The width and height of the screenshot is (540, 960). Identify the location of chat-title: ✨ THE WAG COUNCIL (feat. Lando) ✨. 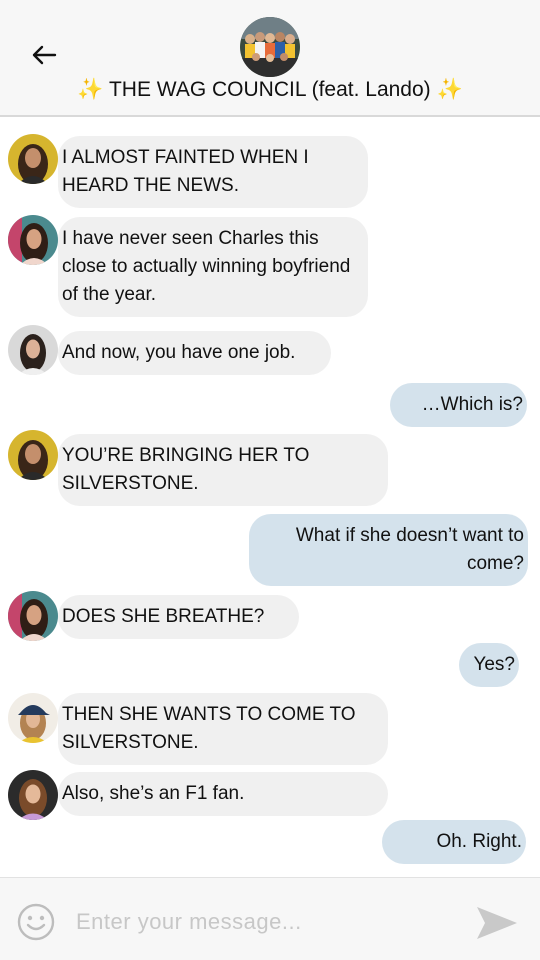
(270, 89).